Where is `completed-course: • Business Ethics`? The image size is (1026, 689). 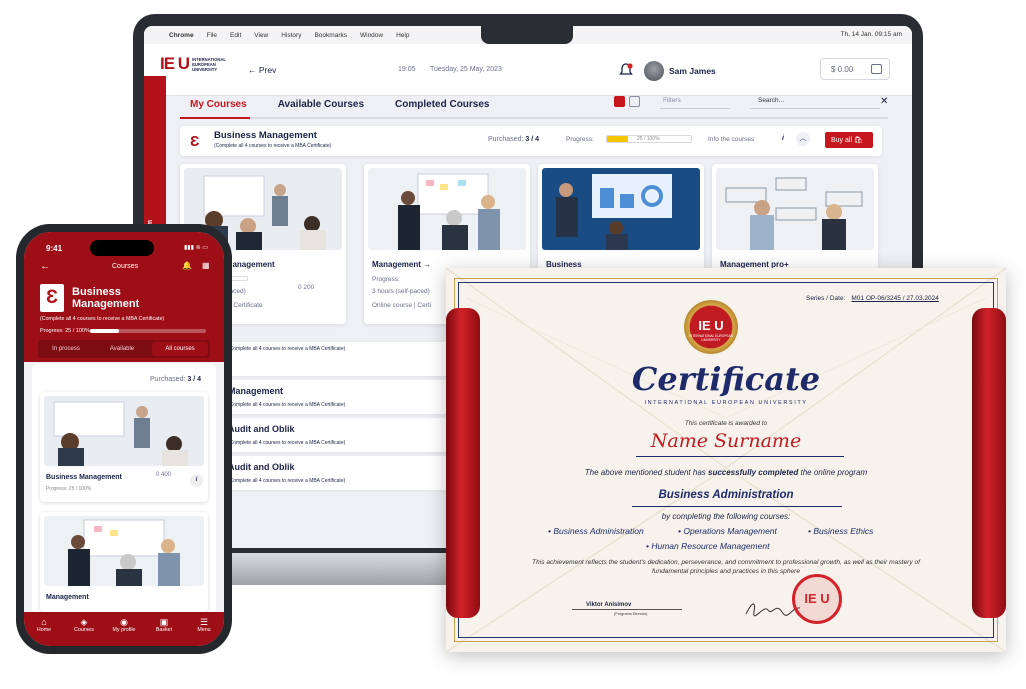
completed-course: • Business Ethics is located at coordinates (841, 531).